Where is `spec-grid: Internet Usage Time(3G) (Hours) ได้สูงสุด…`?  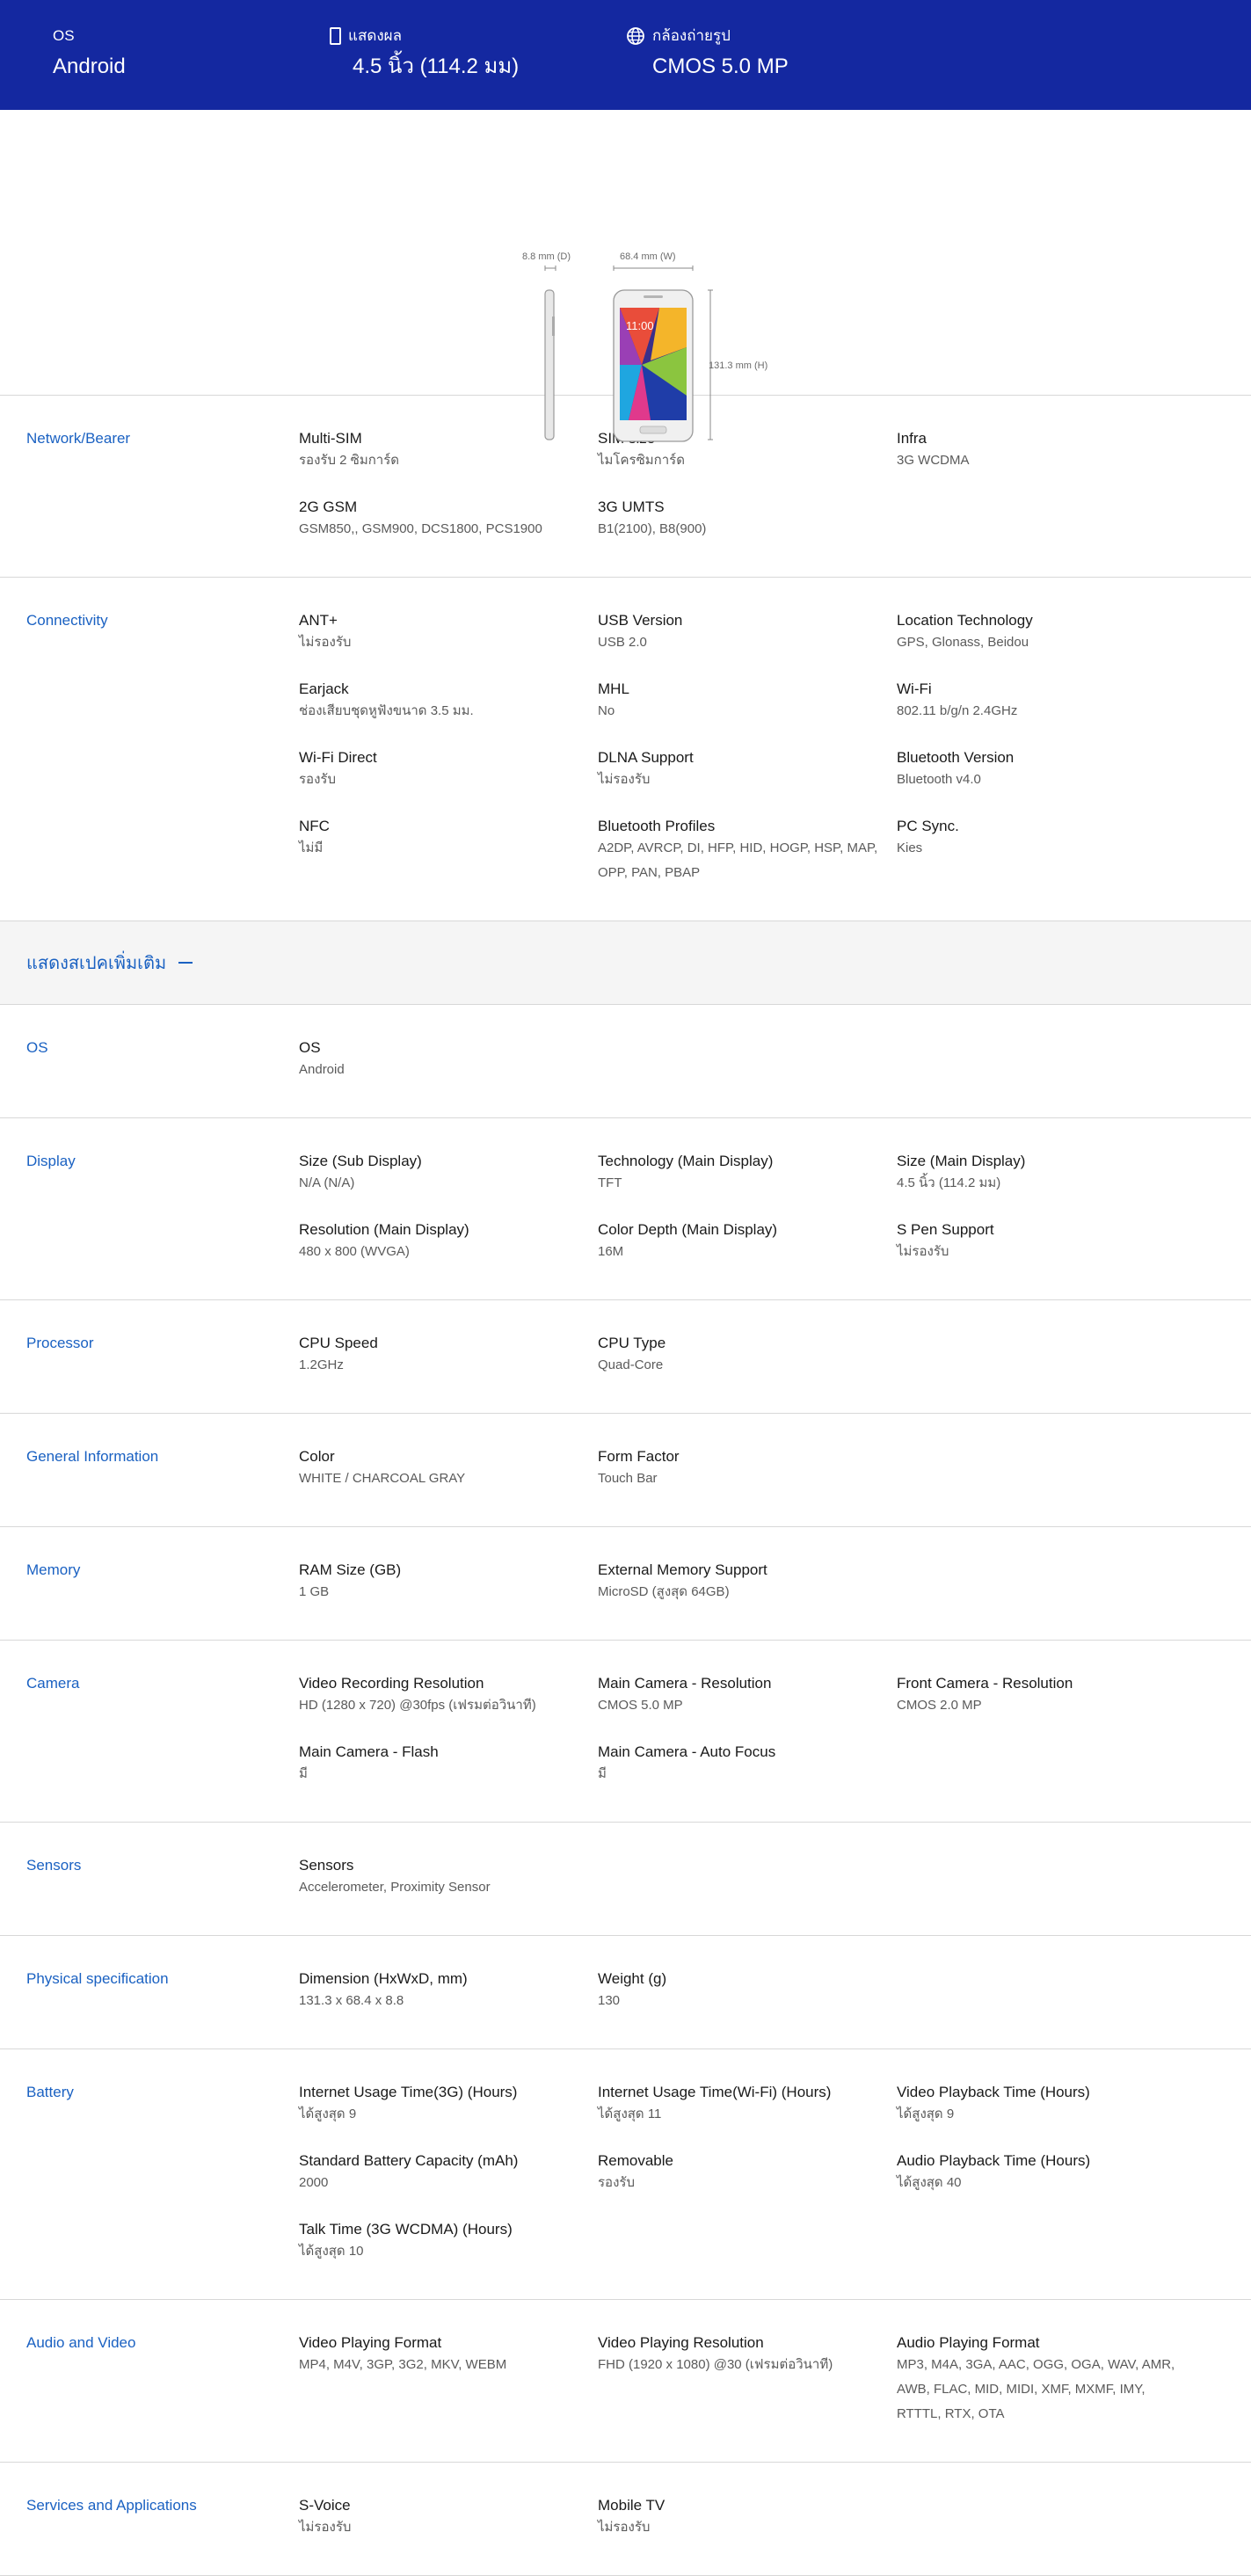
spec-grid: Internet Usage Time(3G) (Hours) ได้สูงสุด… is located at coordinates (775, 2186).